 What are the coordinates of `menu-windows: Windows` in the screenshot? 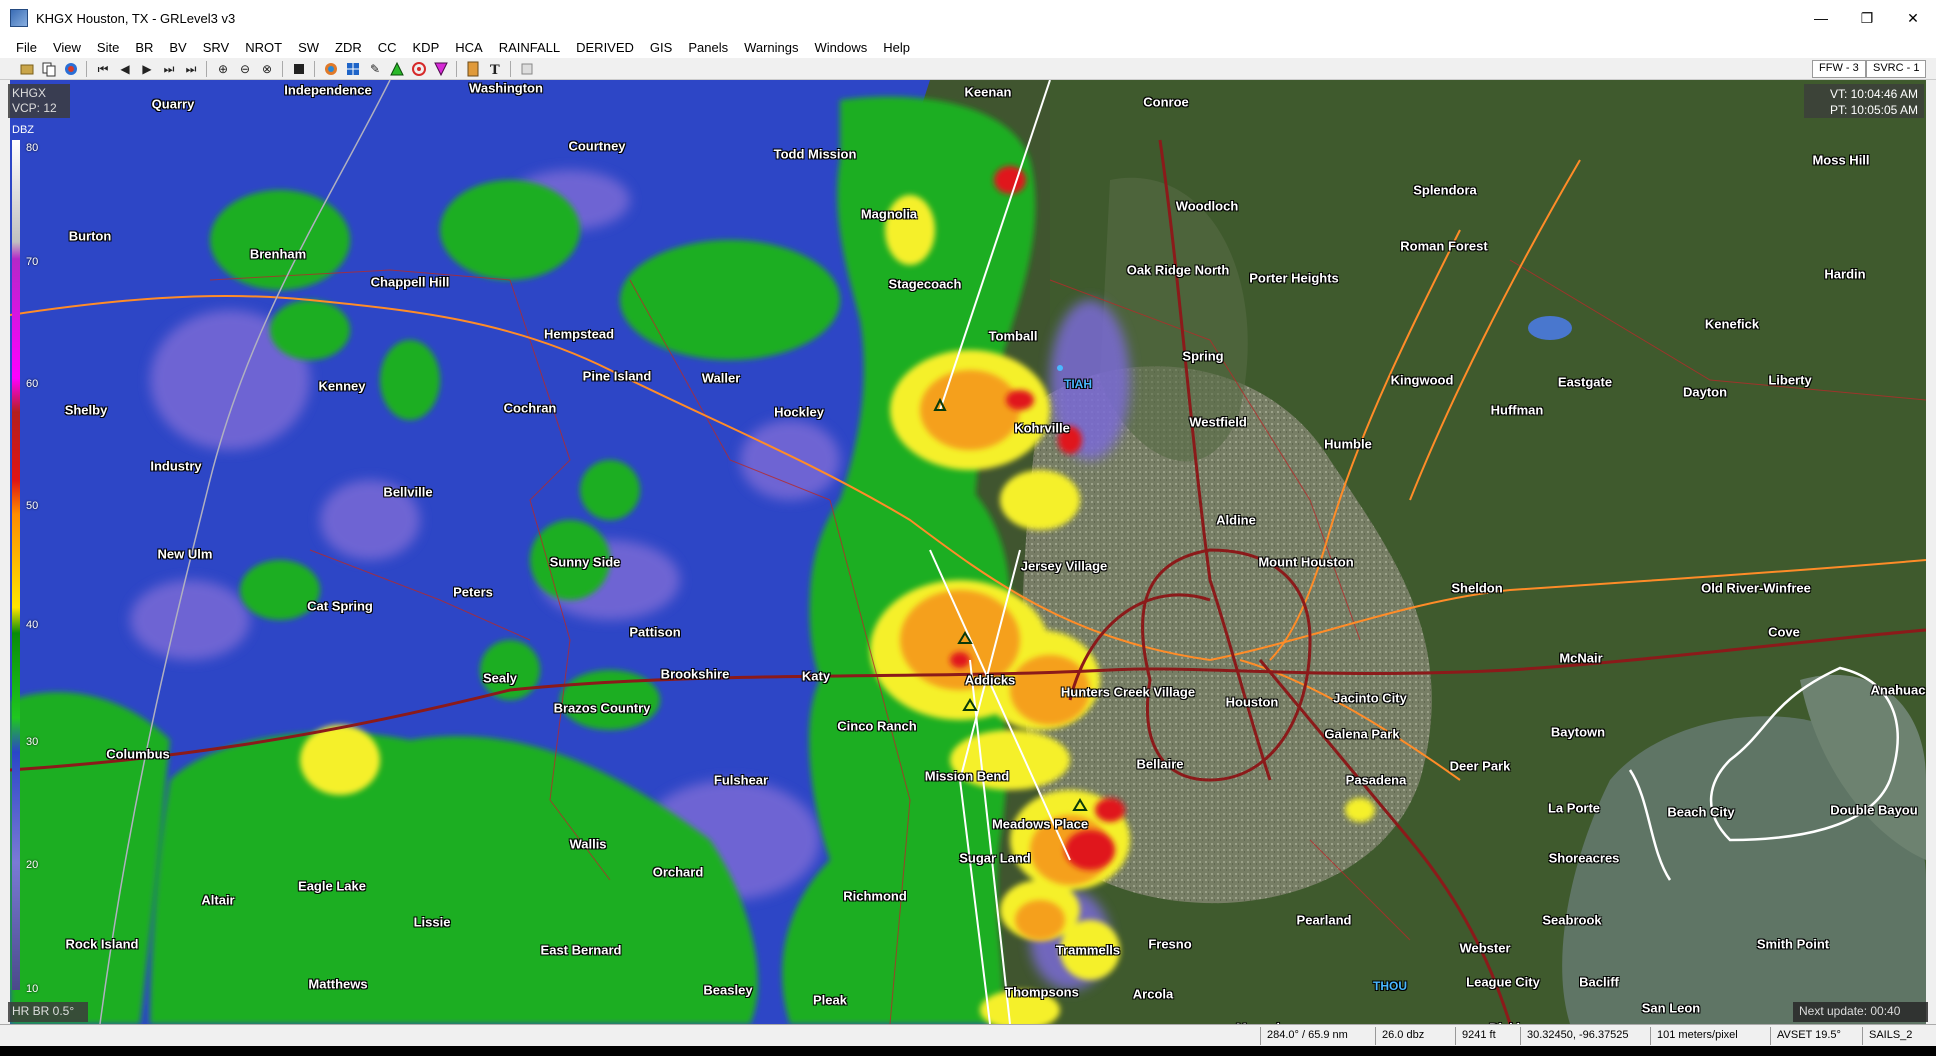 It's located at (841, 47).